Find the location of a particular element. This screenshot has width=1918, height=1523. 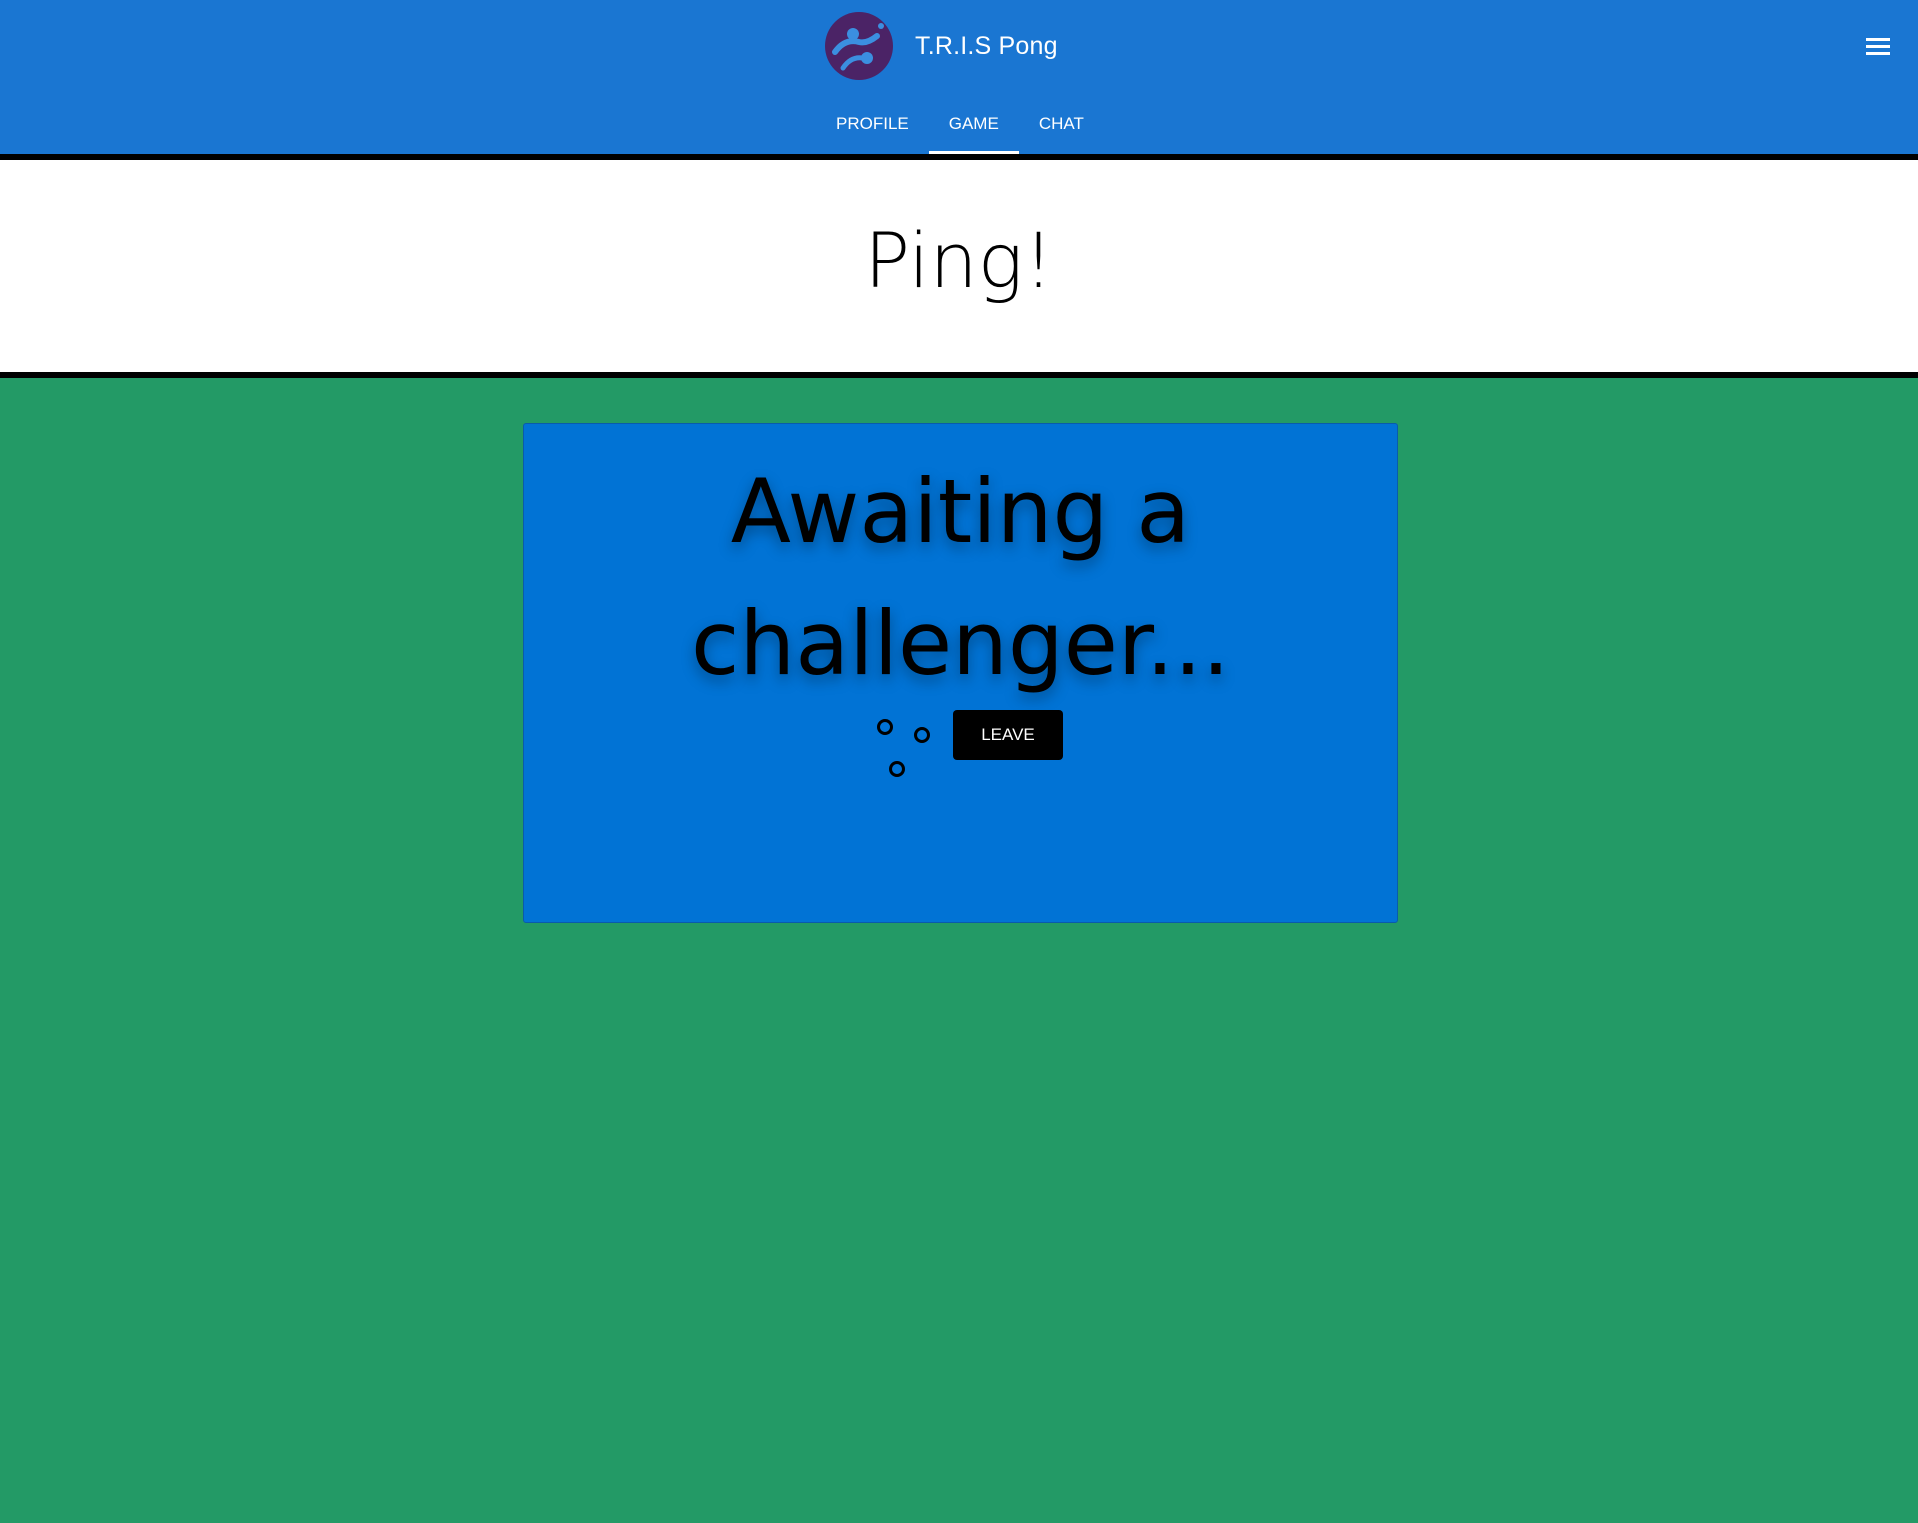

title-band: Ping! is located at coordinates (959, 266).